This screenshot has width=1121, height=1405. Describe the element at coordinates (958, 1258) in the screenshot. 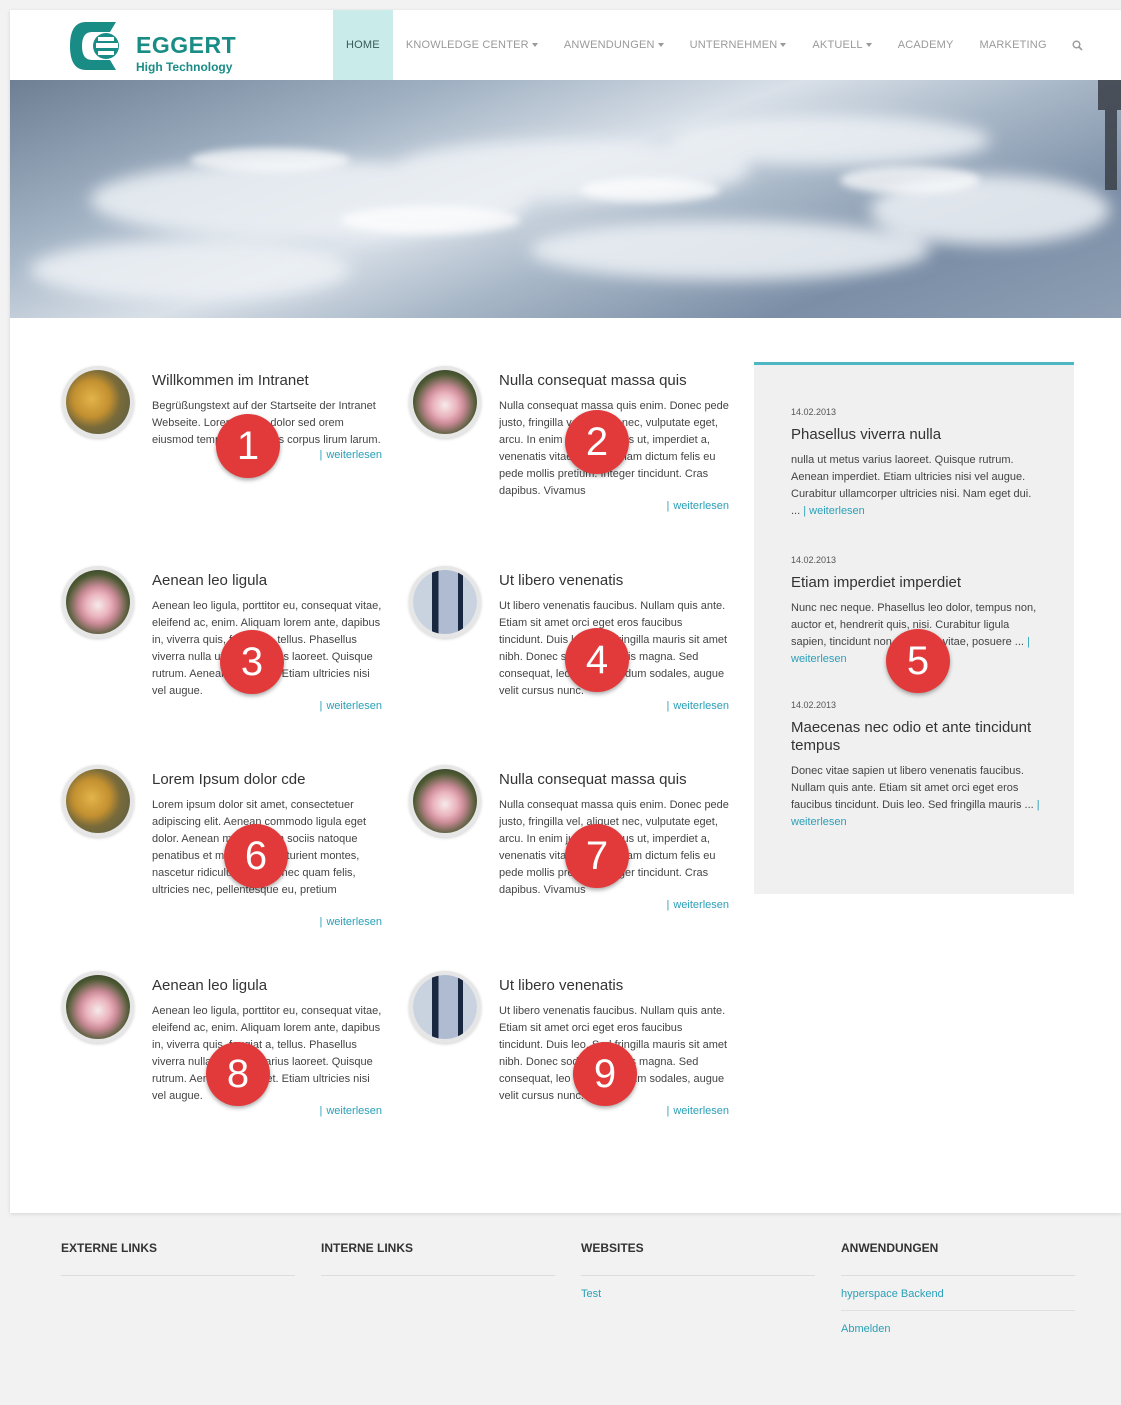

I see `footer-heading: ANWENDUNGEN` at that location.